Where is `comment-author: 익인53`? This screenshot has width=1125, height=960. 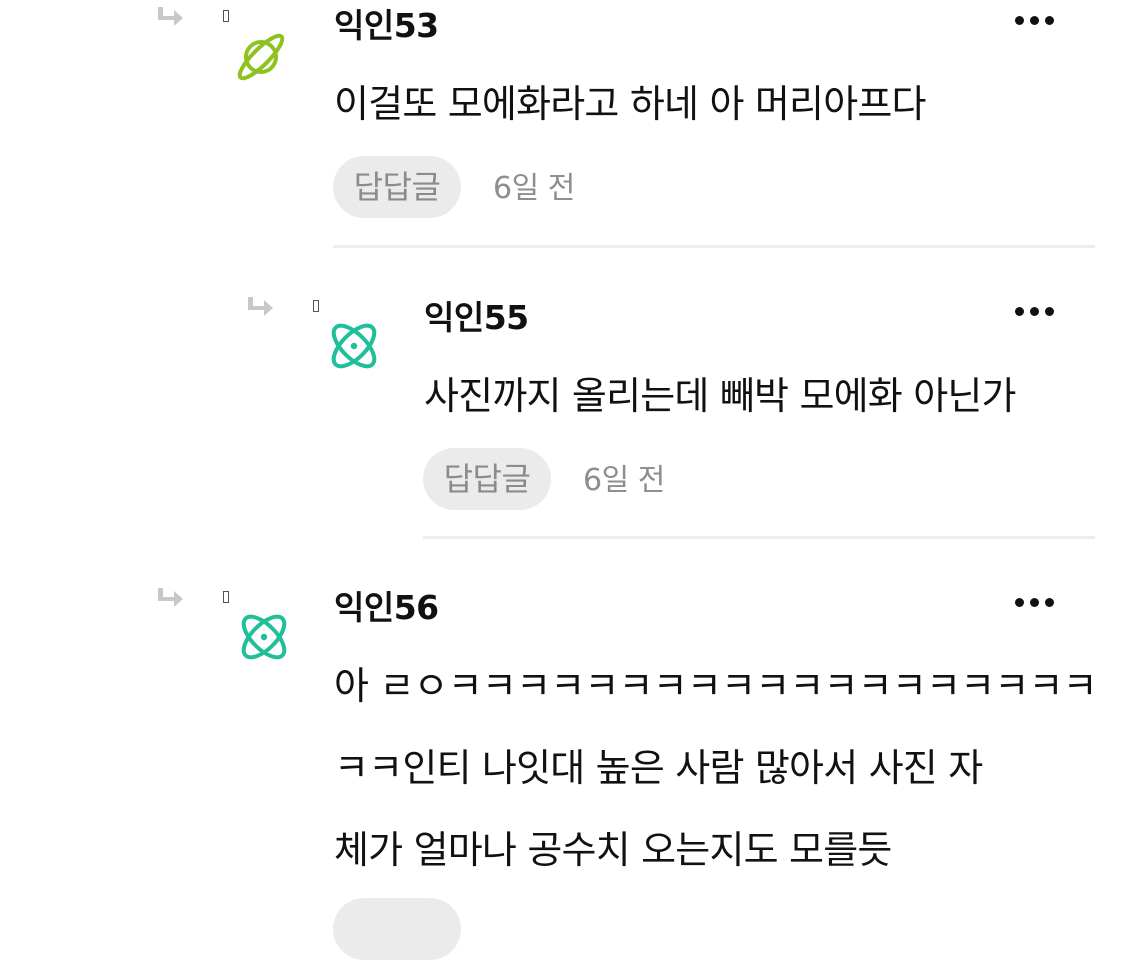 comment-author: 익인53 is located at coordinates (386, 25).